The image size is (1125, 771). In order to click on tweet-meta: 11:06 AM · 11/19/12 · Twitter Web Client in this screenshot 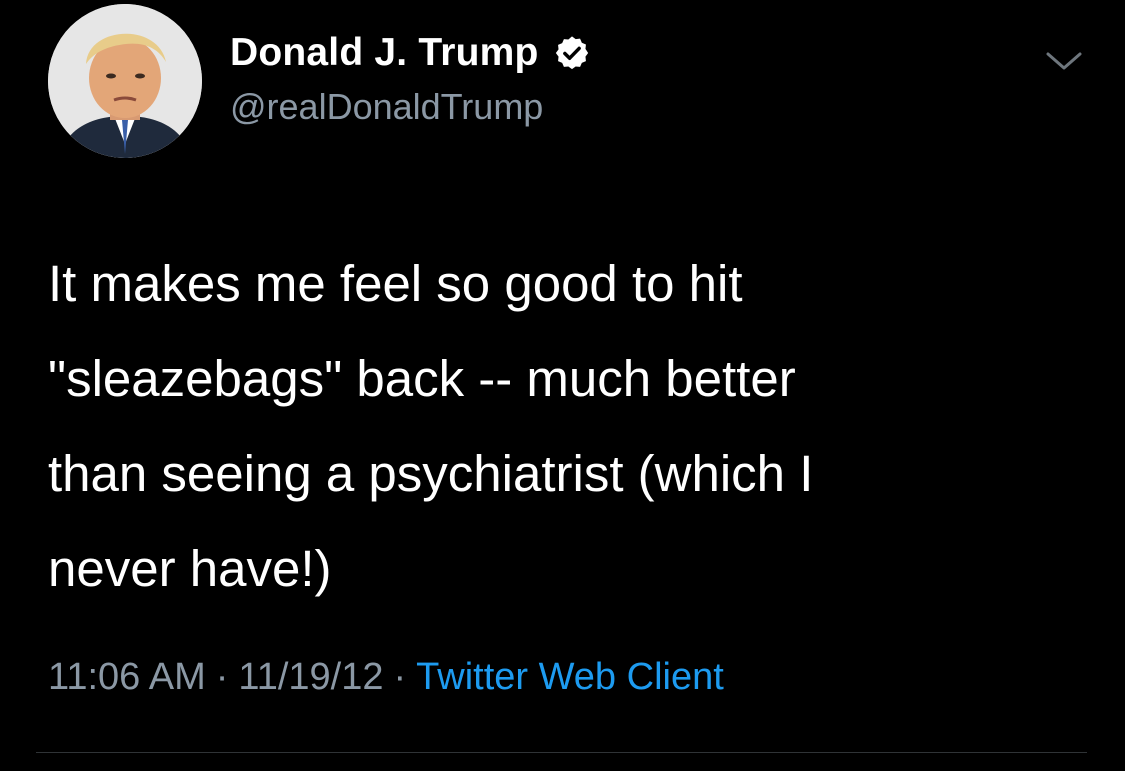, I will do `click(386, 677)`.